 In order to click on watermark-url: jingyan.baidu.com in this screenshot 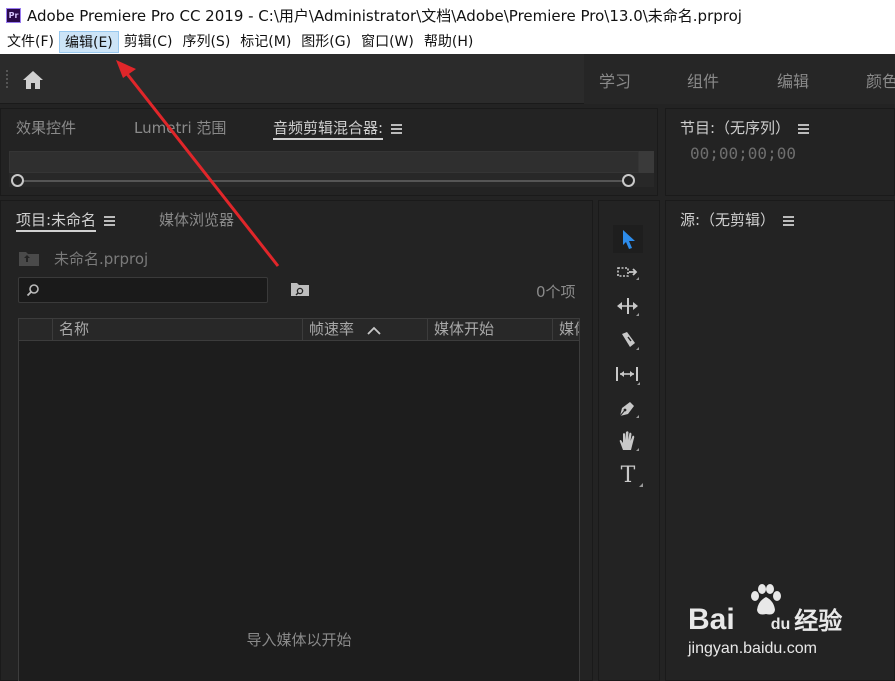, I will do `click(752, 648)`.